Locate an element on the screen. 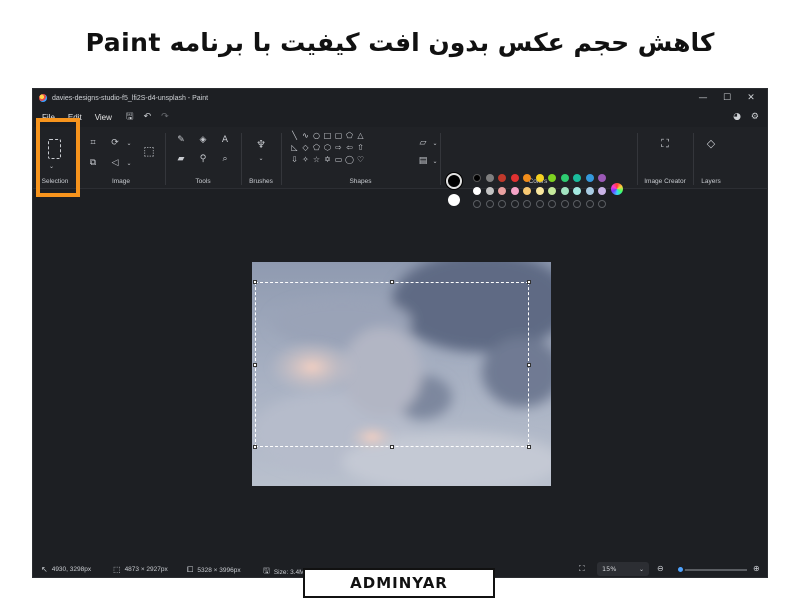 This screenshot has width=800, height=600. right-arrow-shape-icon: ⇨ is located at coordinates (338, 148).